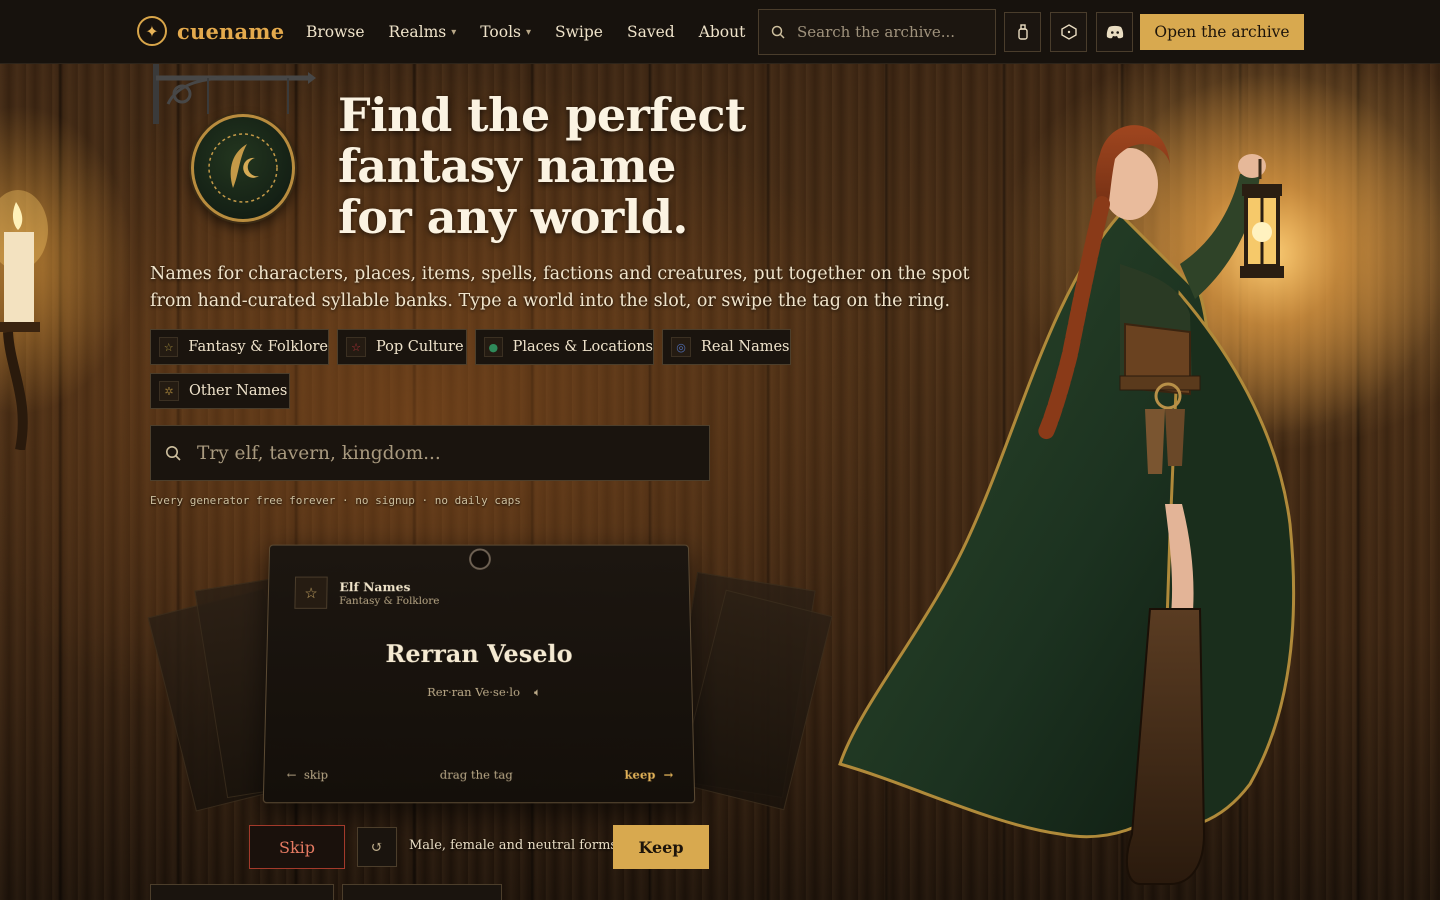 The height and width of the screenshot is (900, 1440). I want to click on card-header: ☆ Elf Names Fantasy & Folklore, so click(367, 592).